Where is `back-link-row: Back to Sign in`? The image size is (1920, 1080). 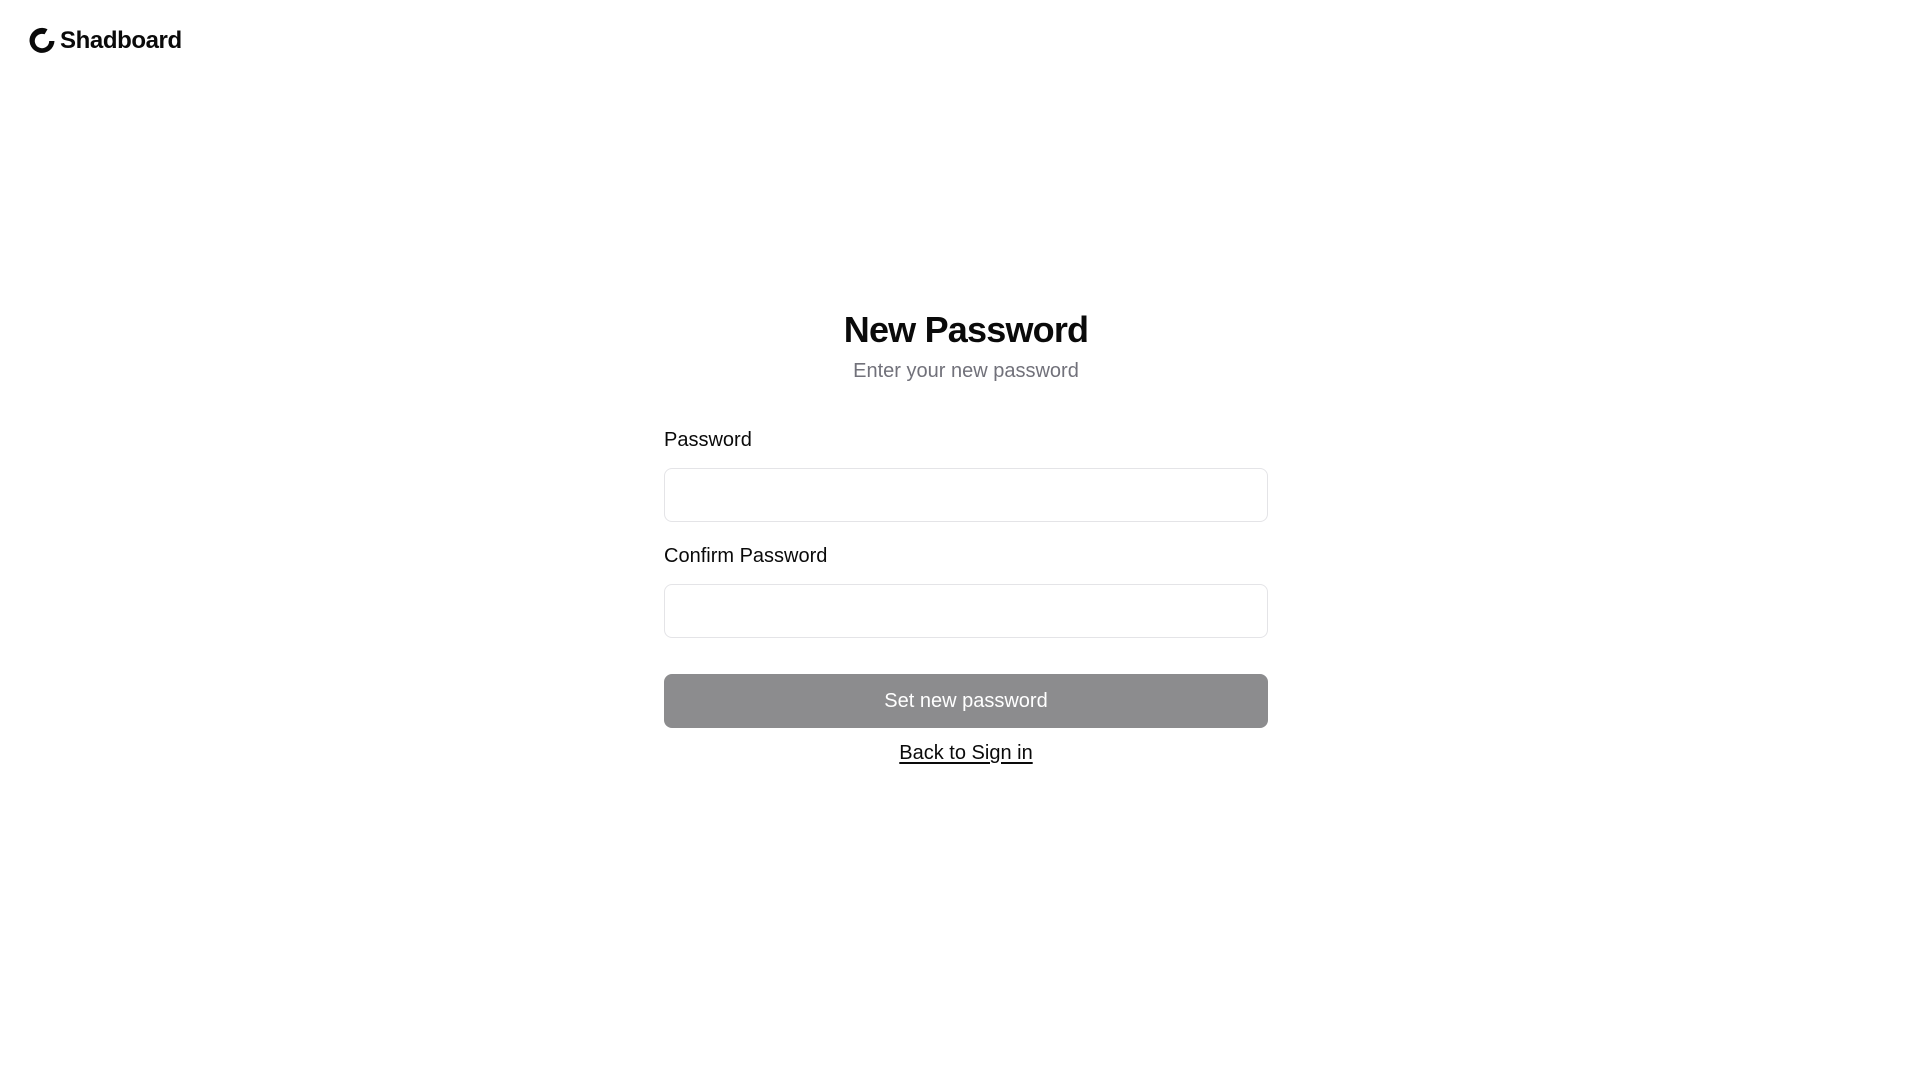
back-link-row: Back to Sign in is located at coordinates (966, 753).